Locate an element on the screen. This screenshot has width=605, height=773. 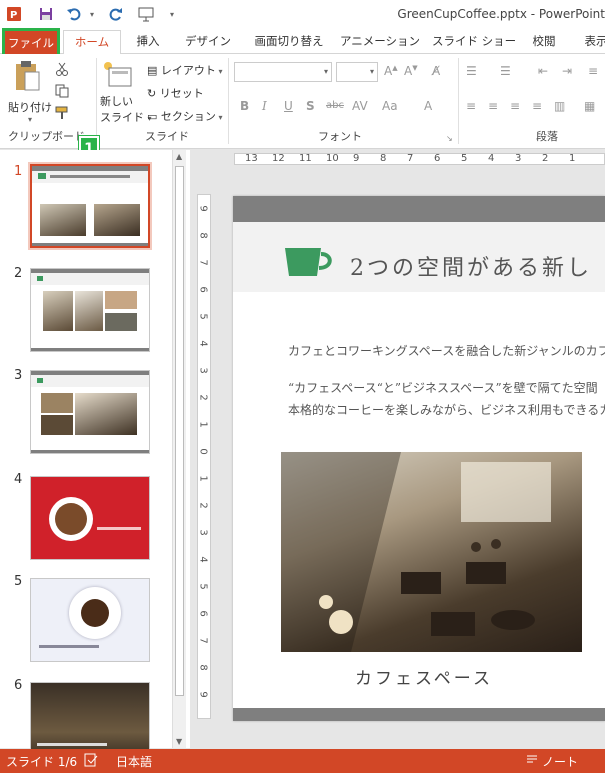
reset-button: ↻ リセット is located at coordinates (175, 93).